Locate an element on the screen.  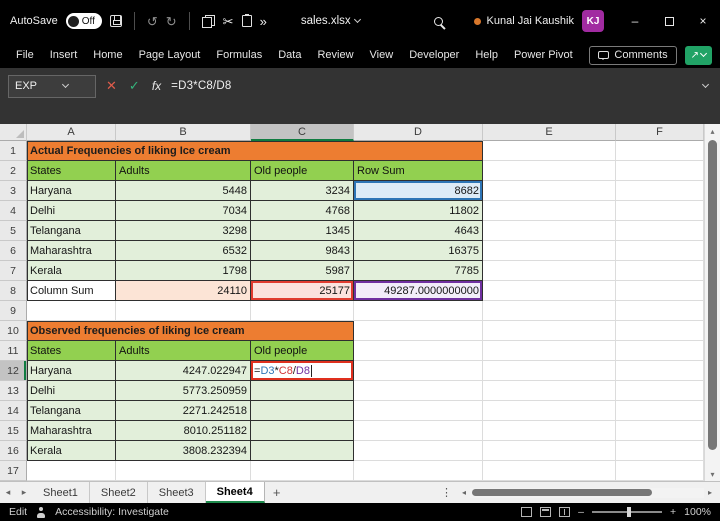
cell-F4 is located at coordinates (660, 211).